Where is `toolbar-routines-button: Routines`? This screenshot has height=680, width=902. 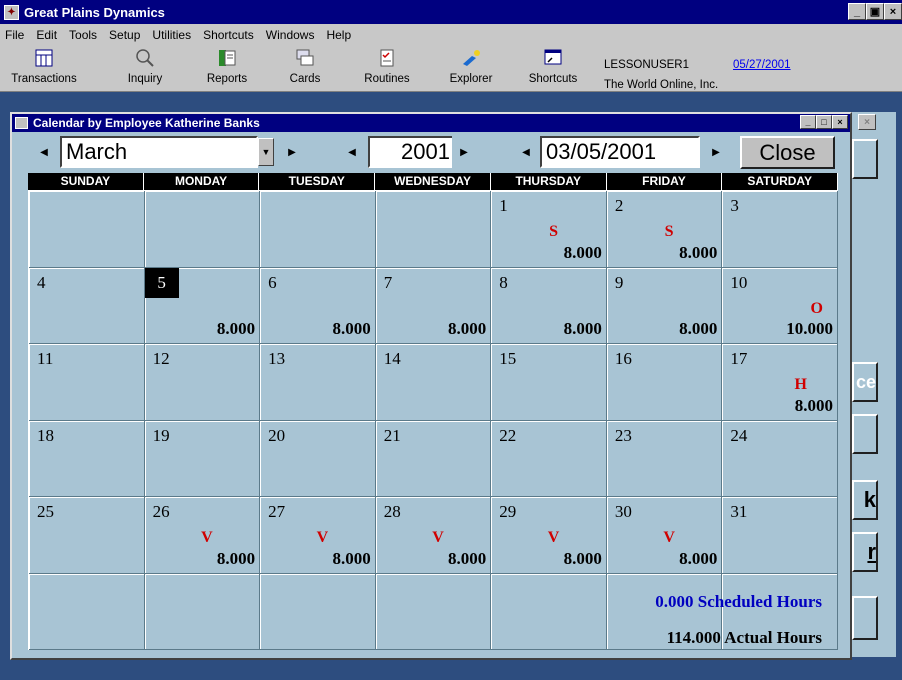
toolbar-routines-button: Routines is located at coordinates (387, 66).